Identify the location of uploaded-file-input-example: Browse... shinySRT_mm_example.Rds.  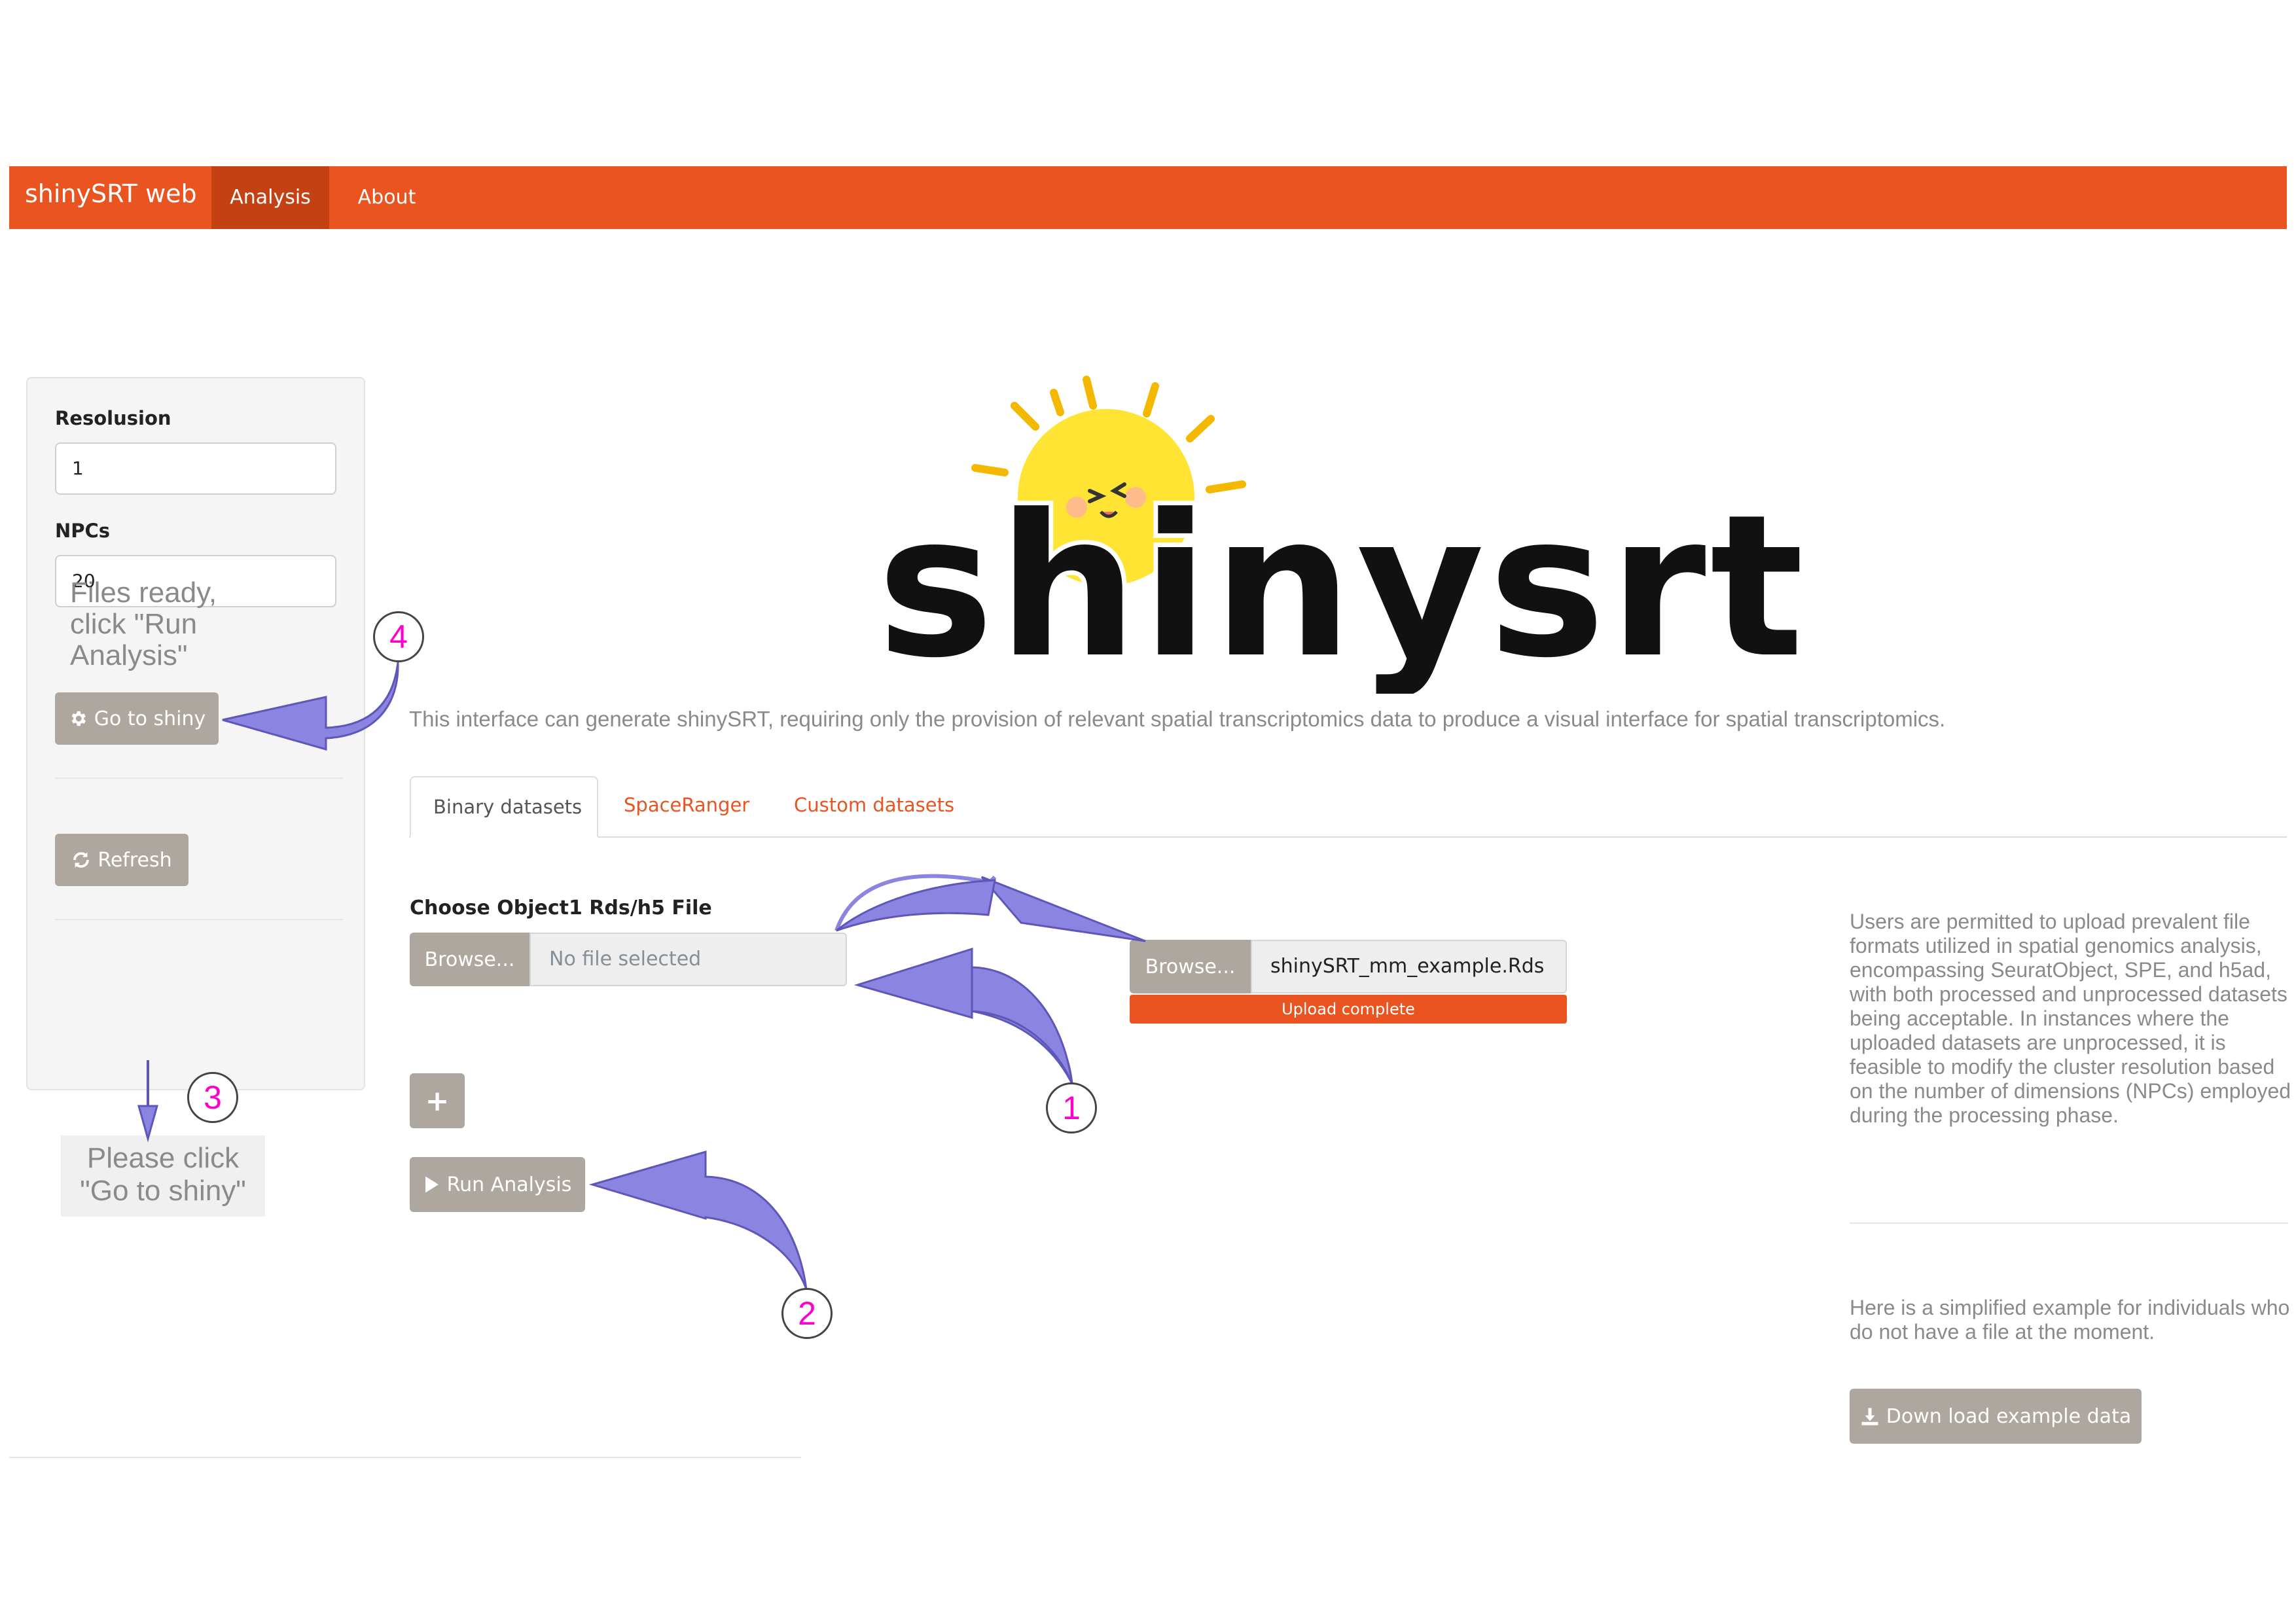
(1348, 966).